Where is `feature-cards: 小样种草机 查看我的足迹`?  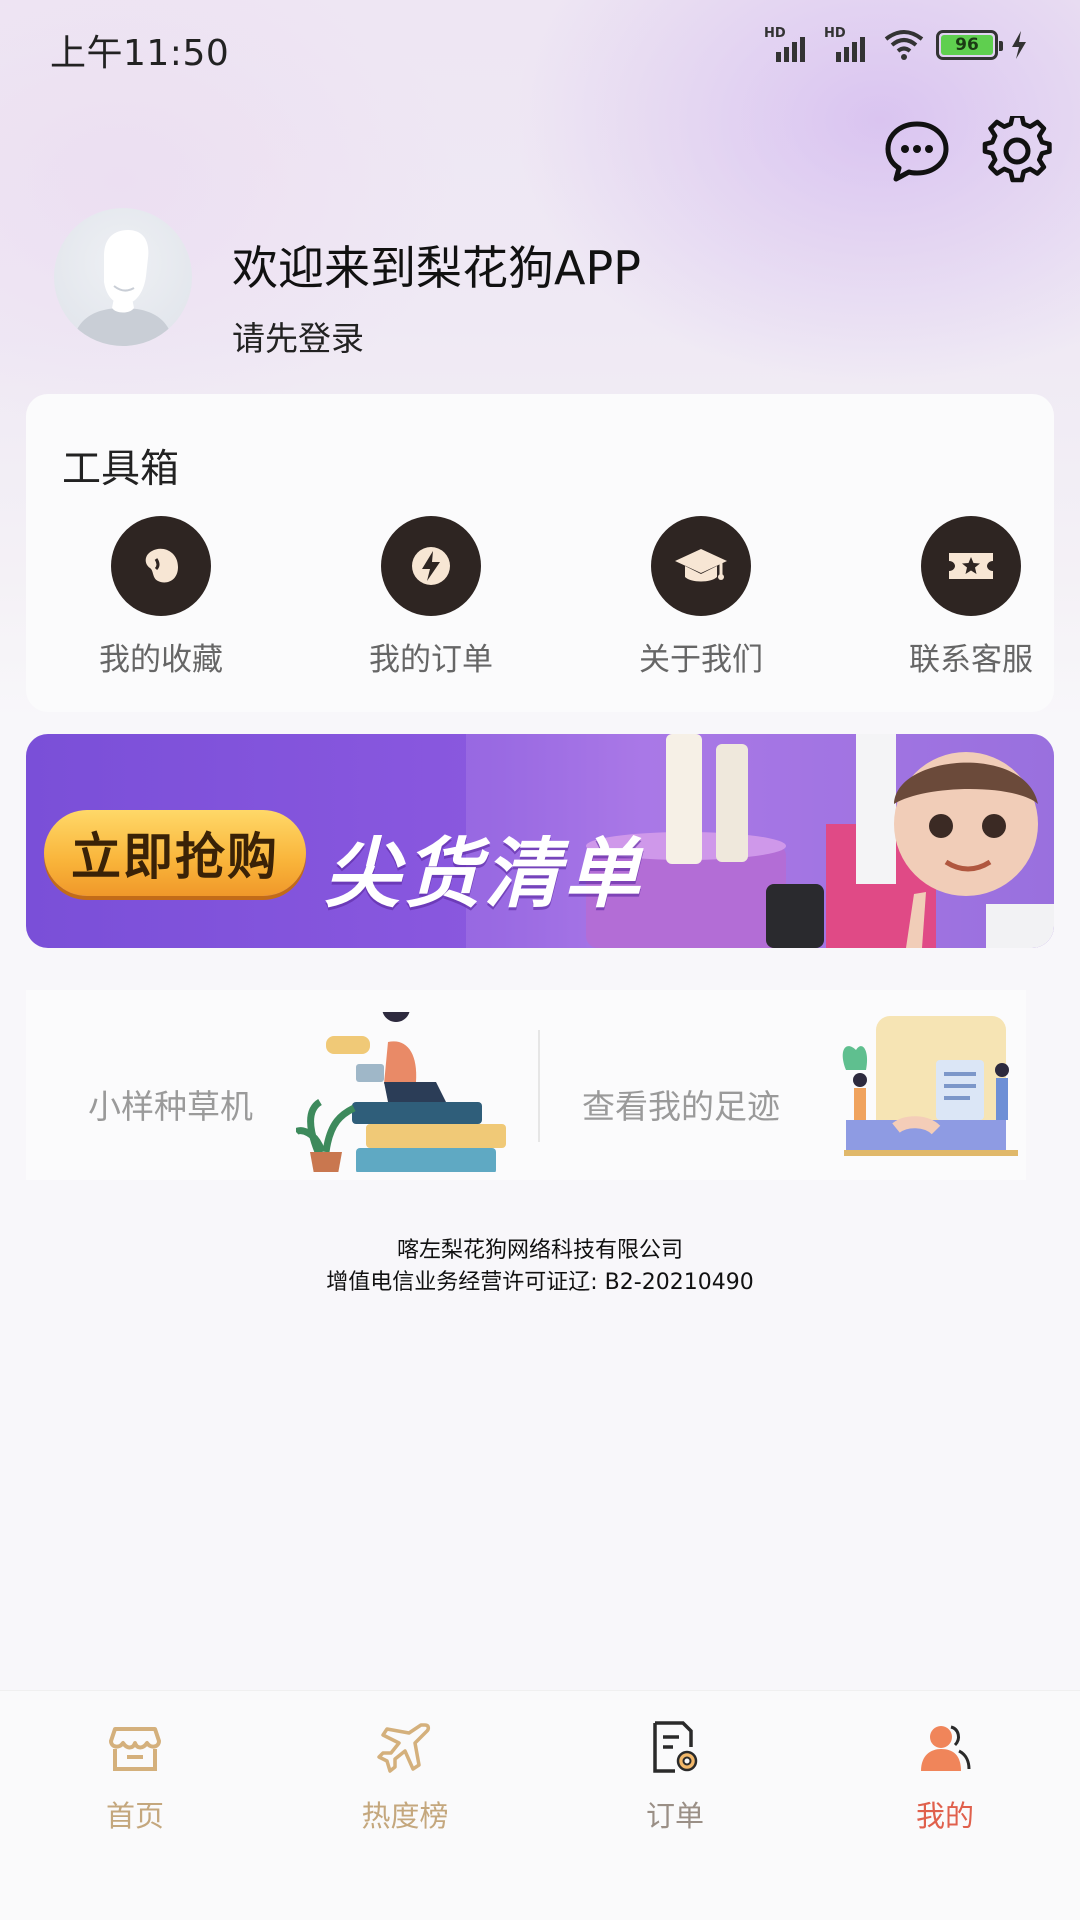
feature-cards: 小样种草机 查看我的足迹 is located at coordinates (526, 1085).